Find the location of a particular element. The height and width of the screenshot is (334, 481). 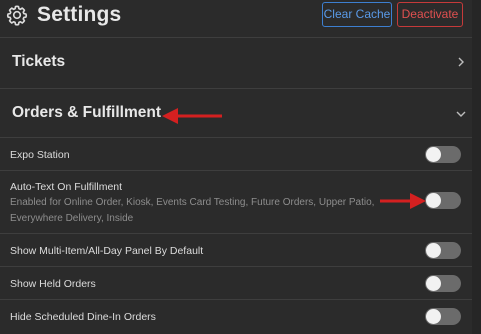

auto-text-toggle is located at coordinates (443, 200).